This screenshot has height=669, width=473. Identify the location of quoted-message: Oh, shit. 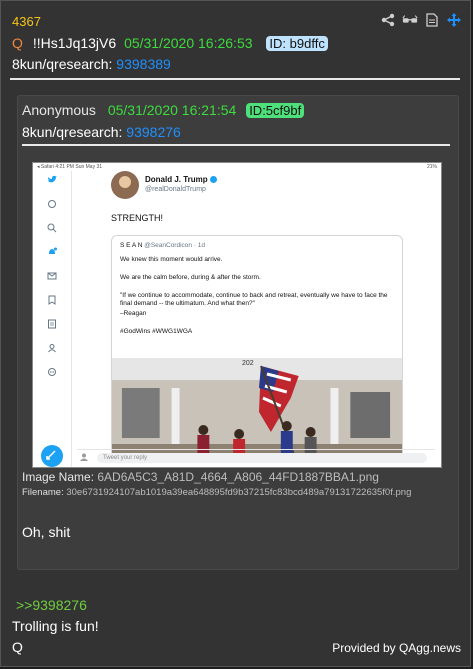
(46, 532).